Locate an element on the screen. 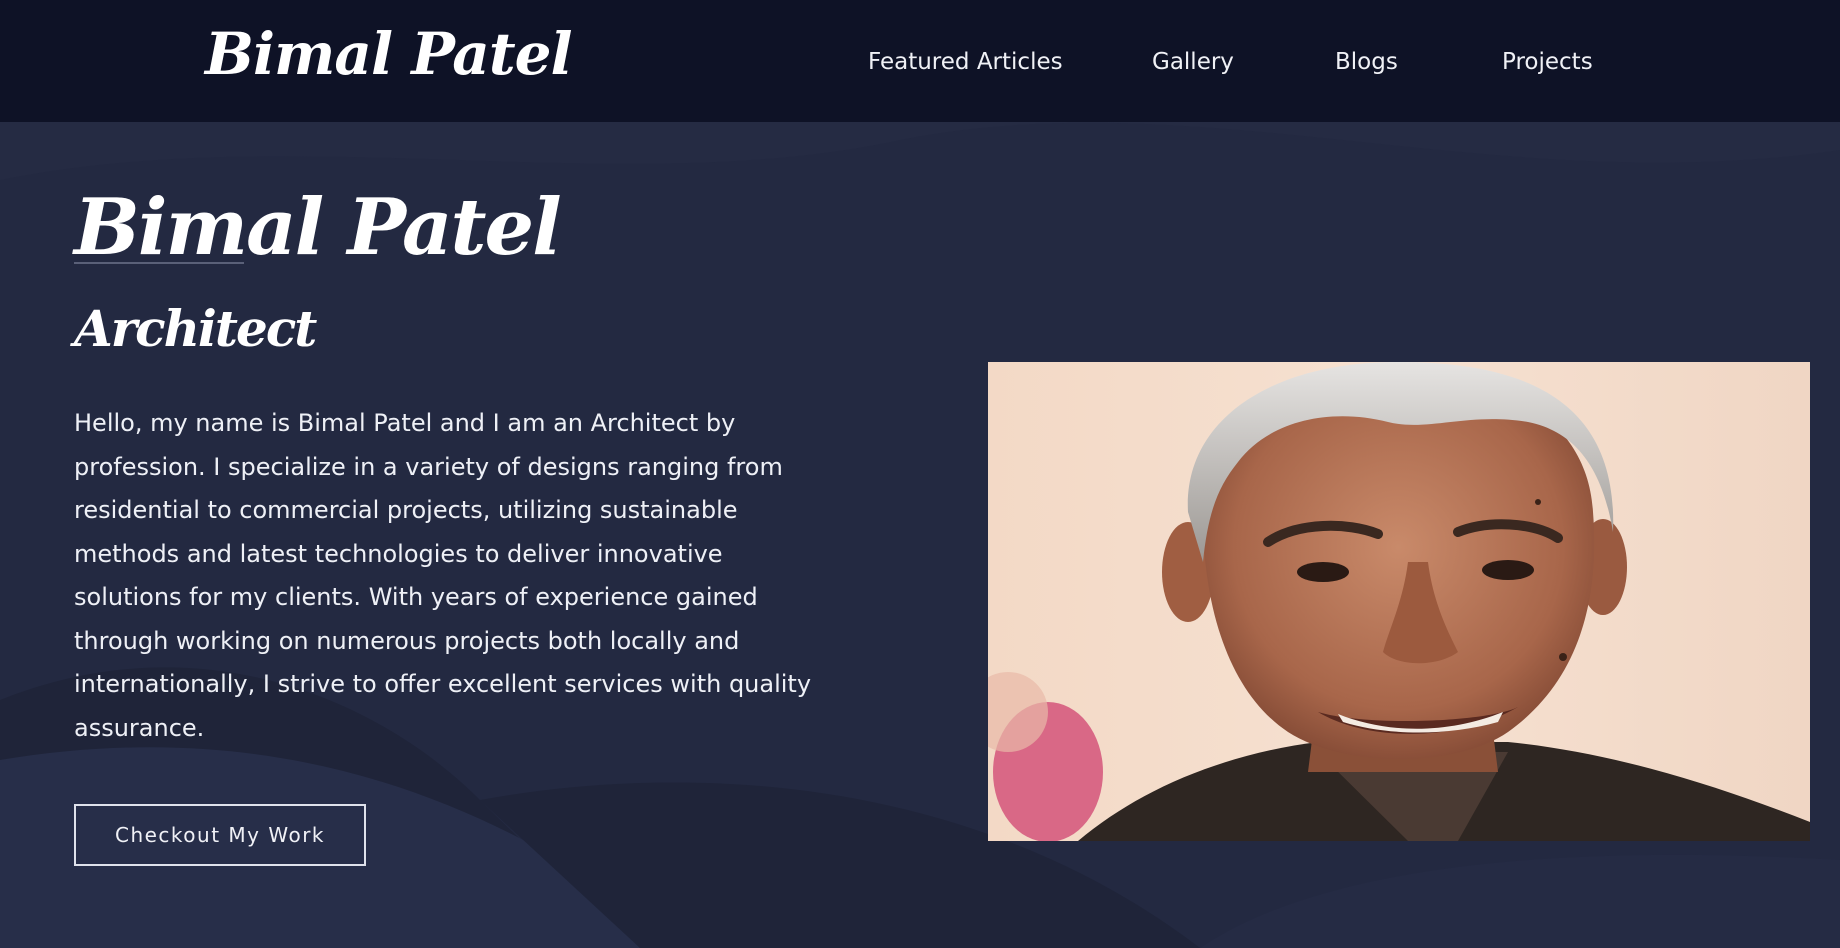  nav-gallery: Gallery is located at coordinates (1193, 62).